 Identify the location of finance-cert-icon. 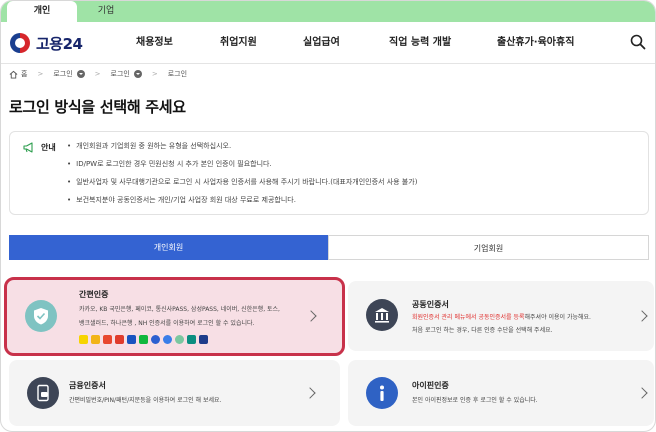
(43, 393).